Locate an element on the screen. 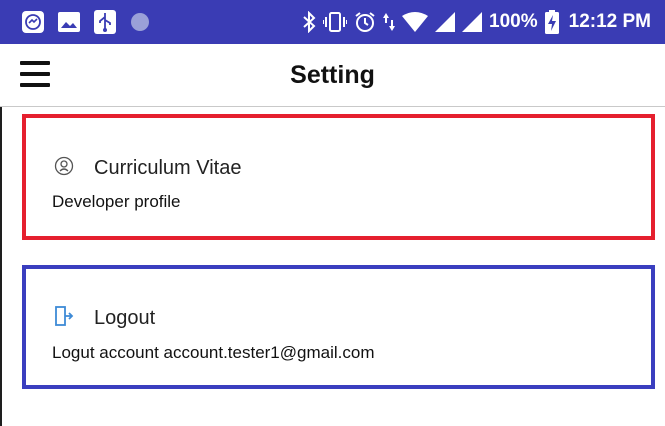  status-bar-right: 100% 12:12 PM is located at coordinates (473, 22).